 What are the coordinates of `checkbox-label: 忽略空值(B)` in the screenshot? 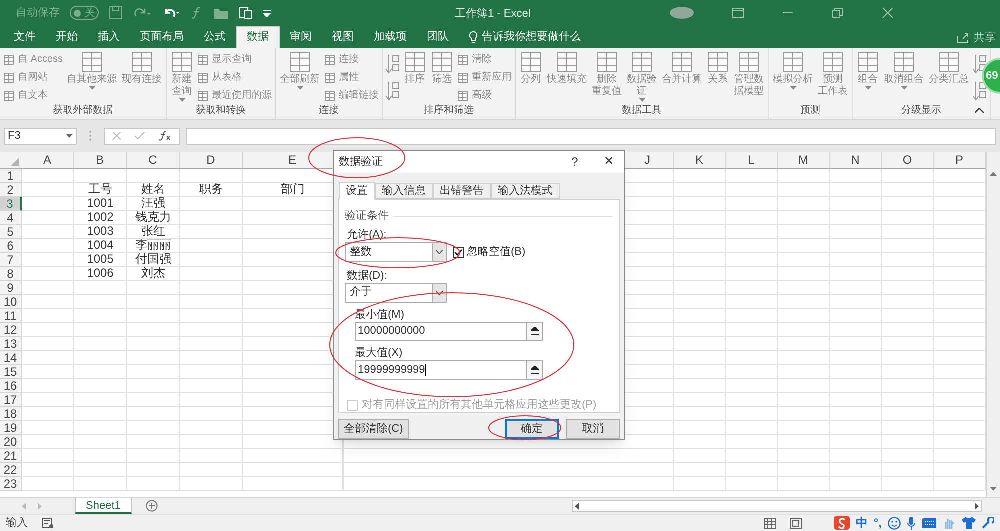 It's located at (496, 252).